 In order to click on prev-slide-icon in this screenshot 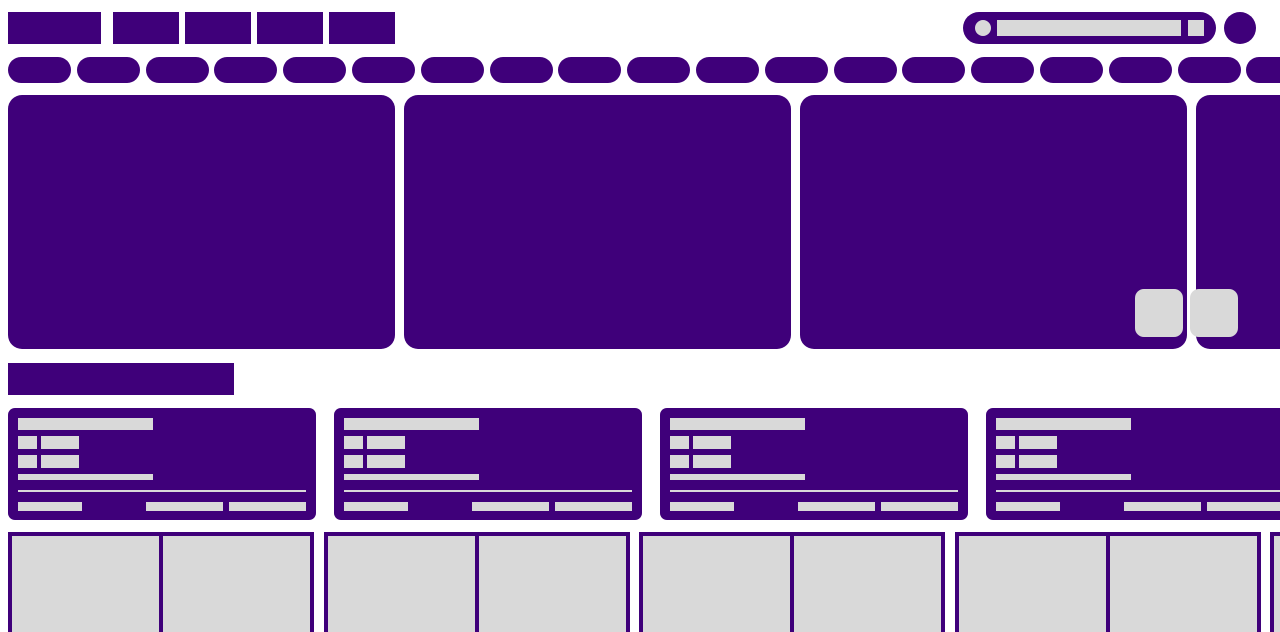, I will do `click(1159, 313)`.